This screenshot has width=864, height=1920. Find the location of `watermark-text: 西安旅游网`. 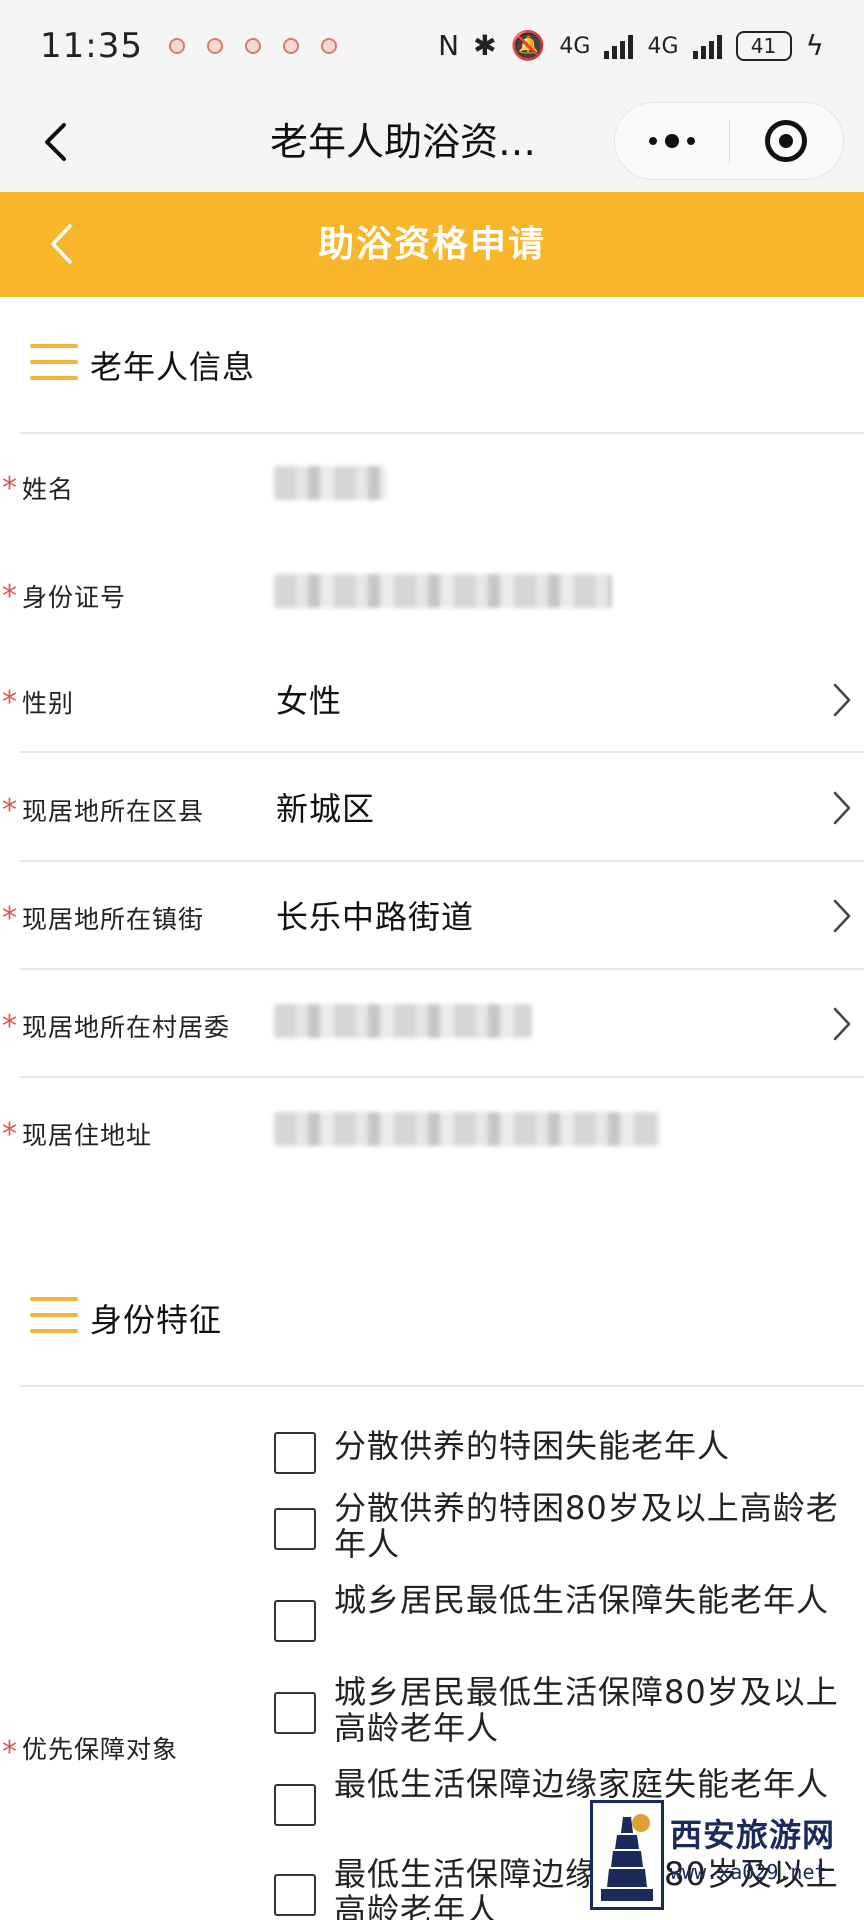

watermark-text: 西安旅游网 is located at coordinates (753, 1835).